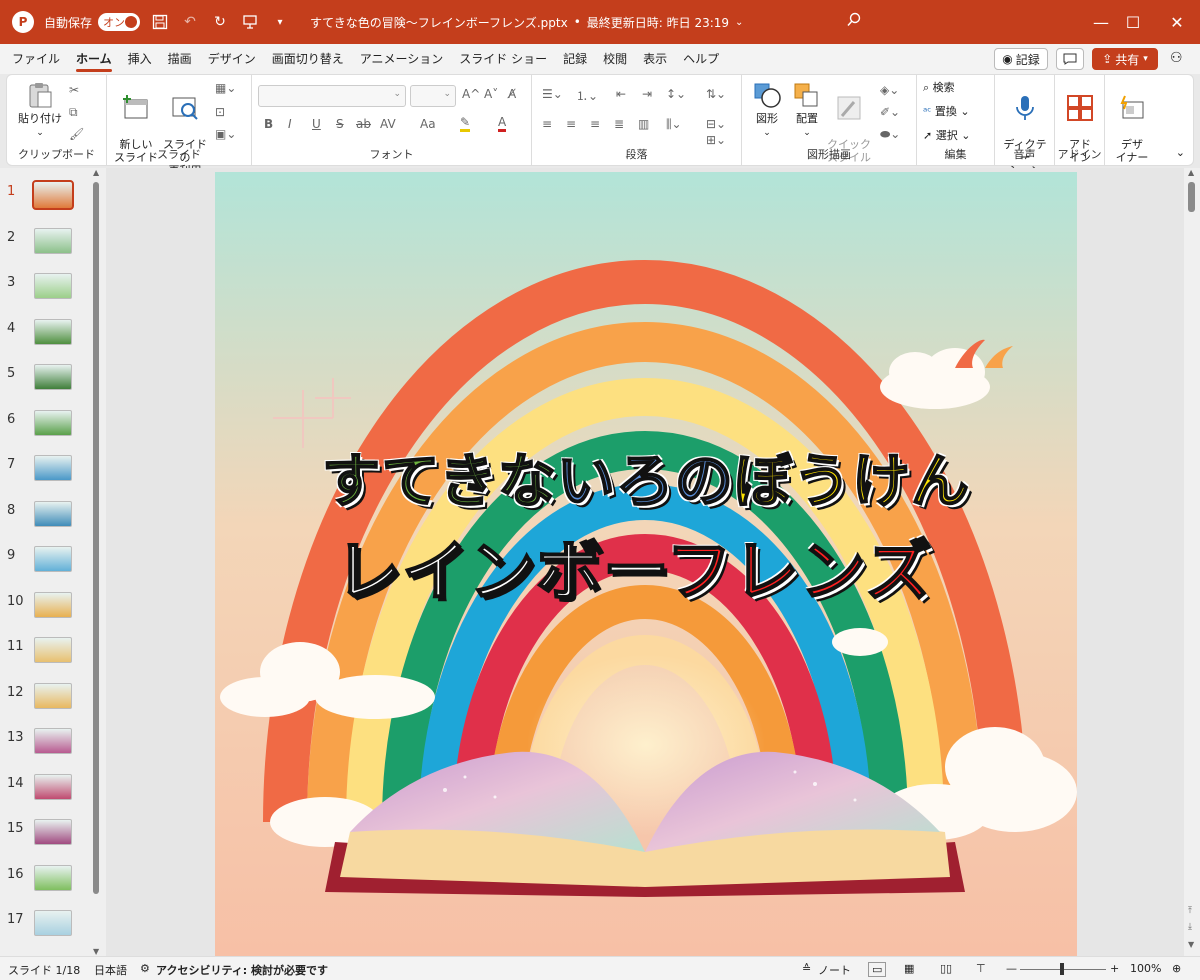 The image size is (1200, 980). What do you see at coordinates (471, 94) in the screenshot?
I see `grow-font-icon: A^` at bounding box center [471, 94].